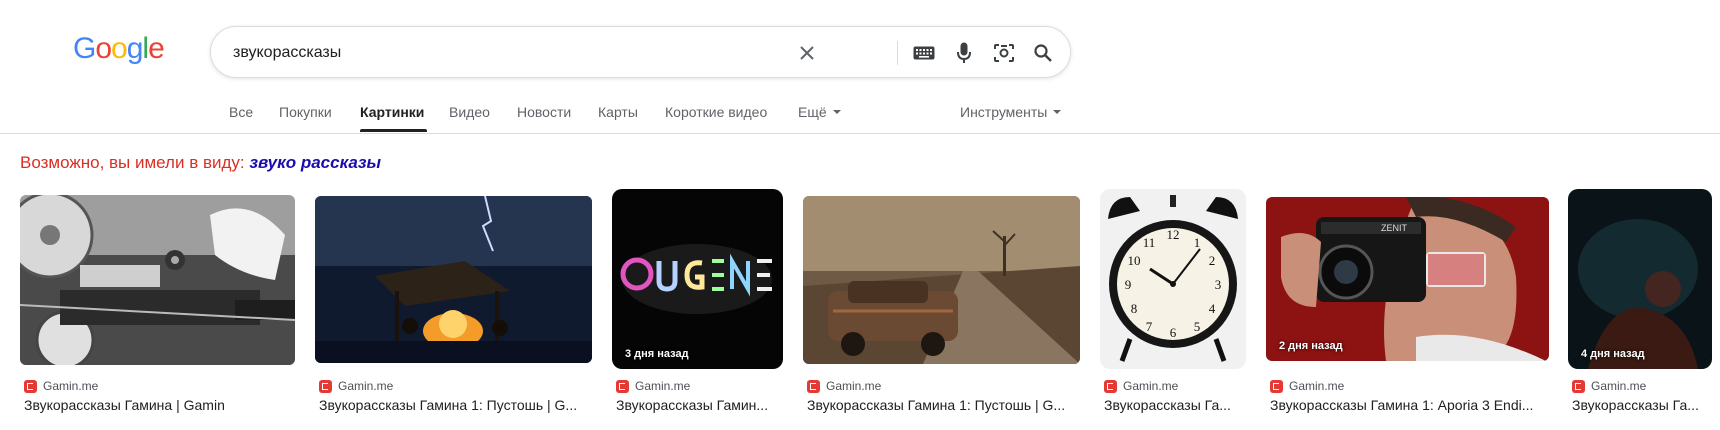 The height and width of the screenshot is (430, 1720). I want to click on suggestion-prefix: Возможно, вы имели в виду:, so click(132, 162).